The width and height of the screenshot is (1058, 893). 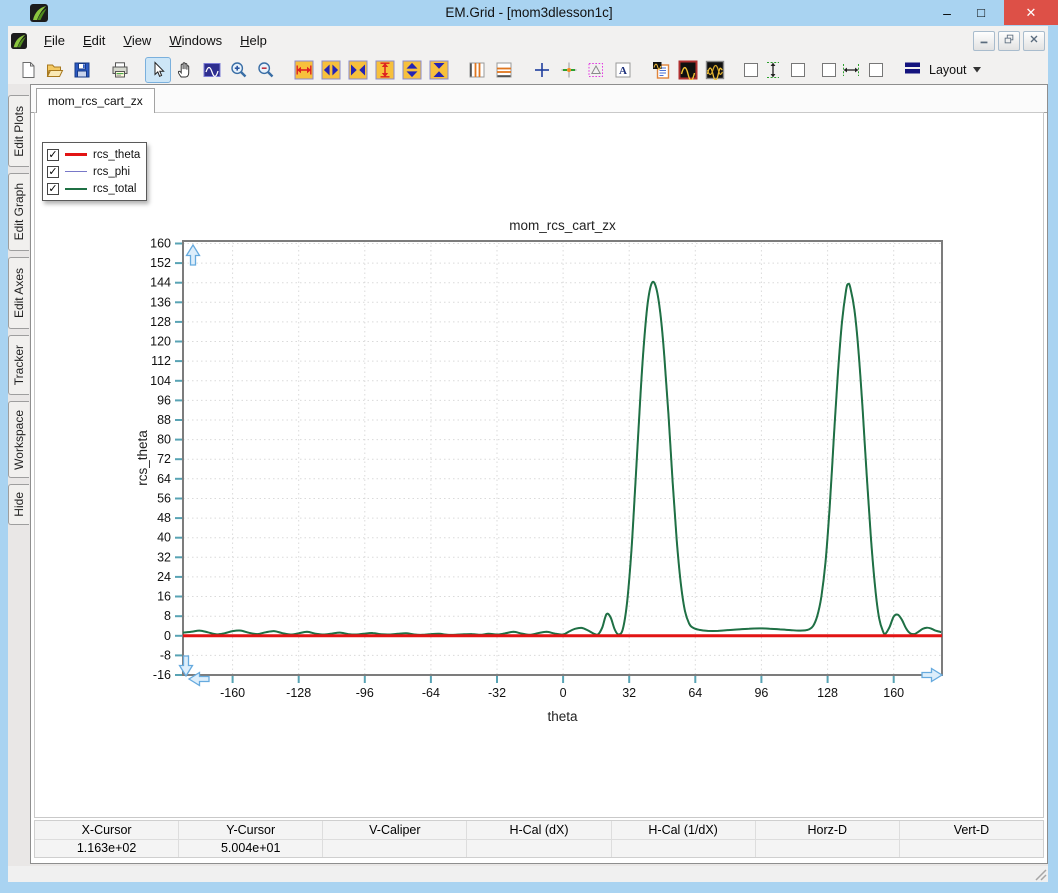 What do you see at coordinates (158, 69) in the screenshot?
I see `toolbar-select-pointer-button` at bounding box center [158, 69].